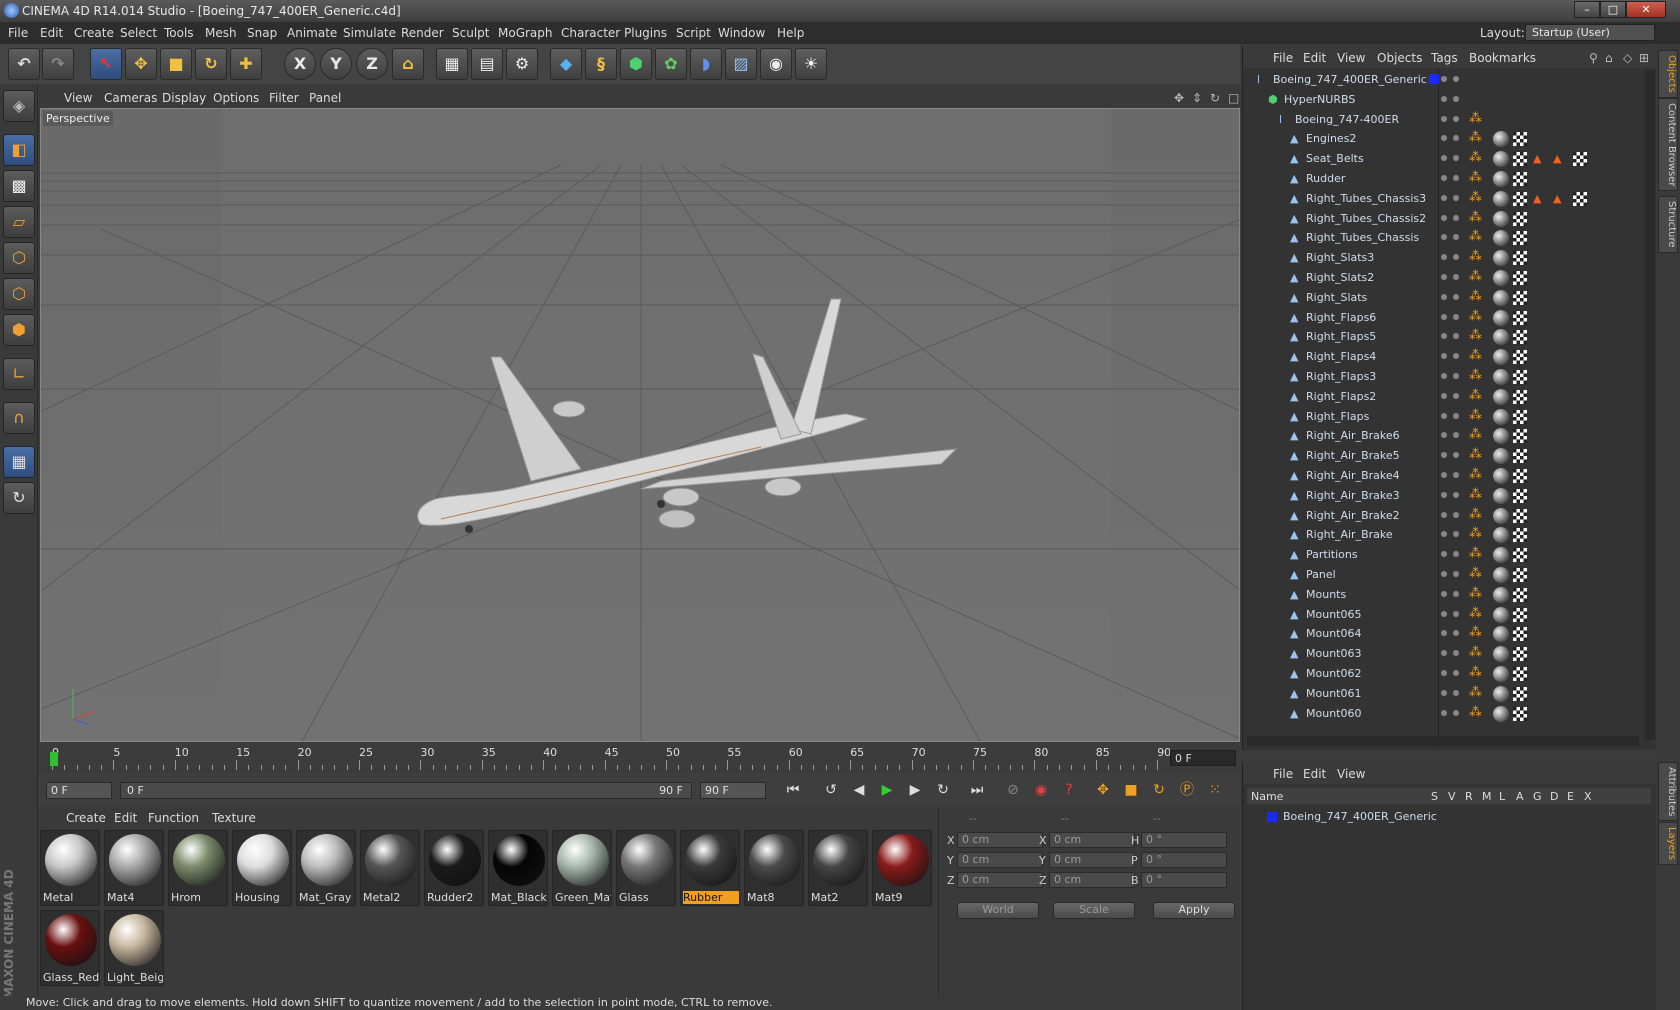 The width and height of the screenshot is (1680, 1010). What do you see at coordinates (19, 186) in the screenshot?
I see `texture-mode-icon: ▩` at bounding box center [19, 186].